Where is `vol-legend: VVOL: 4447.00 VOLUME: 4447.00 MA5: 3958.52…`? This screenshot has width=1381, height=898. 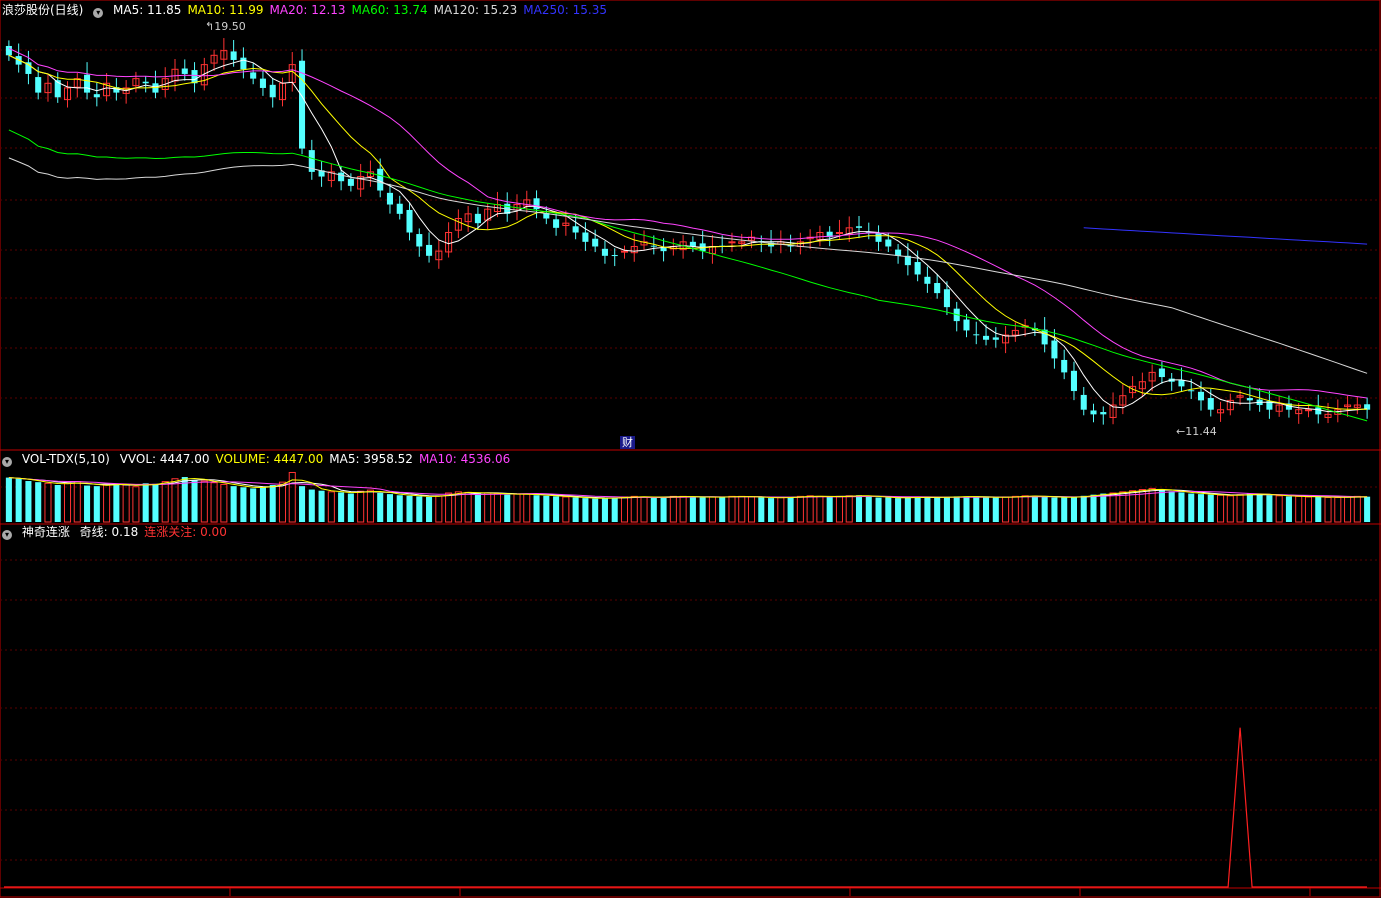
vol-legend: VVOL: 4447.00 VOLUME: 4447.00 MA5: 3958.52… is located at coordinates (318, 459).